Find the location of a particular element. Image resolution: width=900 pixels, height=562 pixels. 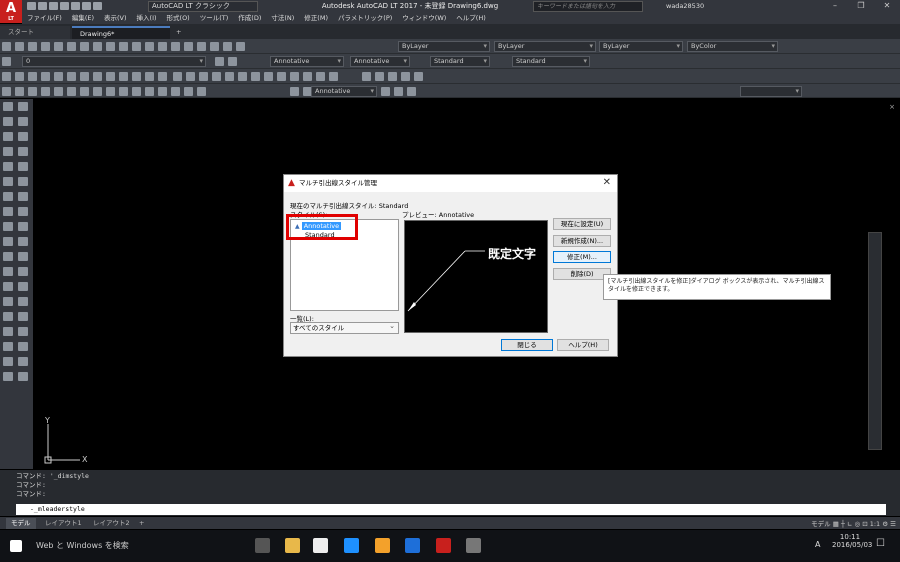

move-icon is located at coordinates (191, 76).